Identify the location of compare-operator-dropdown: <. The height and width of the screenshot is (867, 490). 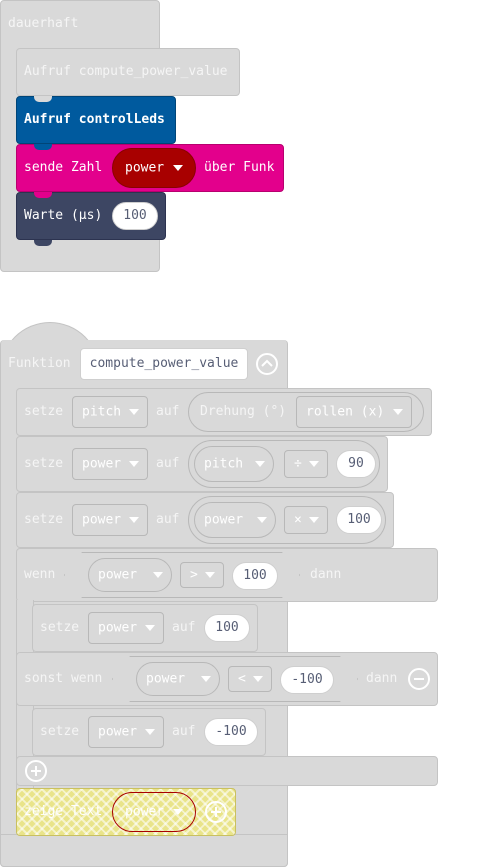
(250, 679).